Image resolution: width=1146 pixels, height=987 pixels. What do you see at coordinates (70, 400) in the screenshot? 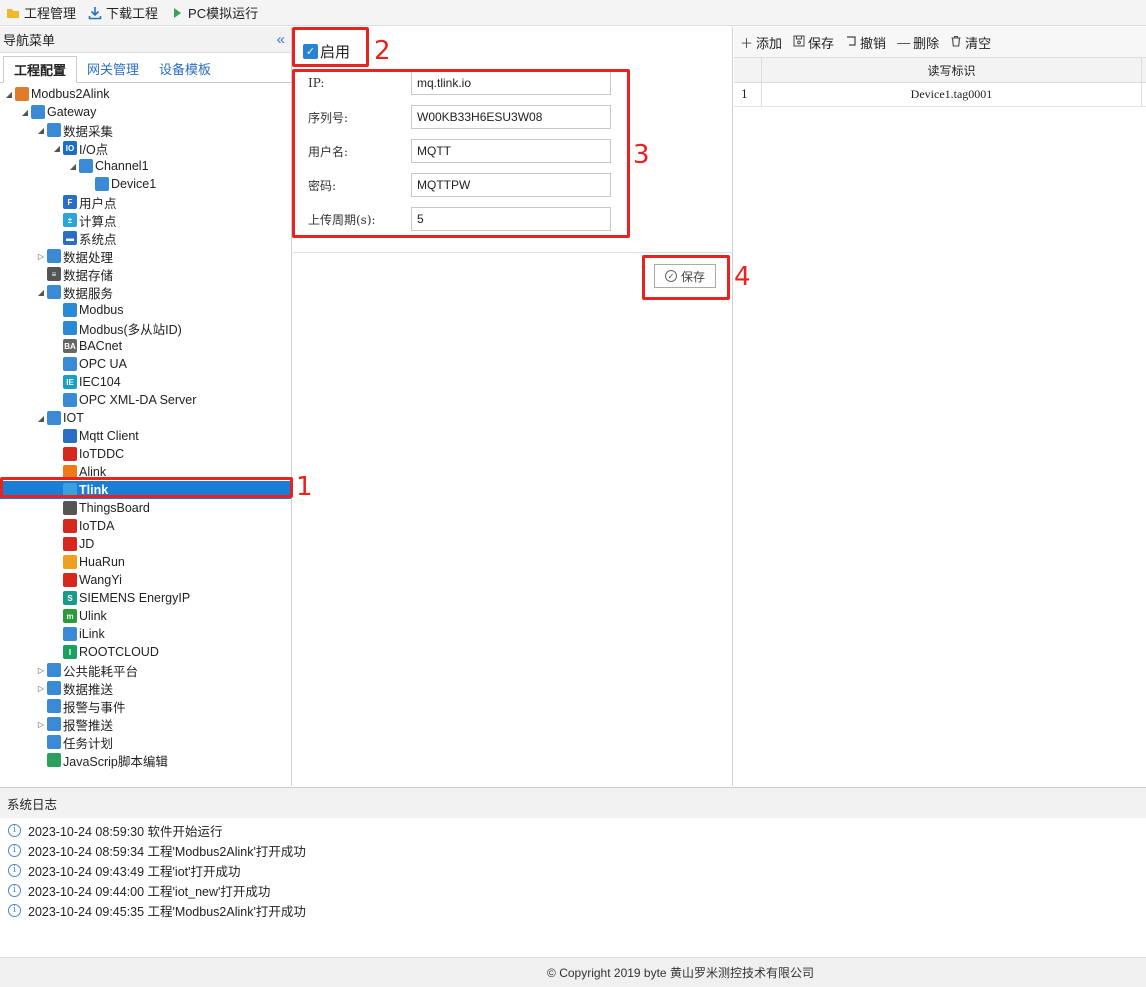
I see `opc-xml-icon` at bounding box center [70, 400].